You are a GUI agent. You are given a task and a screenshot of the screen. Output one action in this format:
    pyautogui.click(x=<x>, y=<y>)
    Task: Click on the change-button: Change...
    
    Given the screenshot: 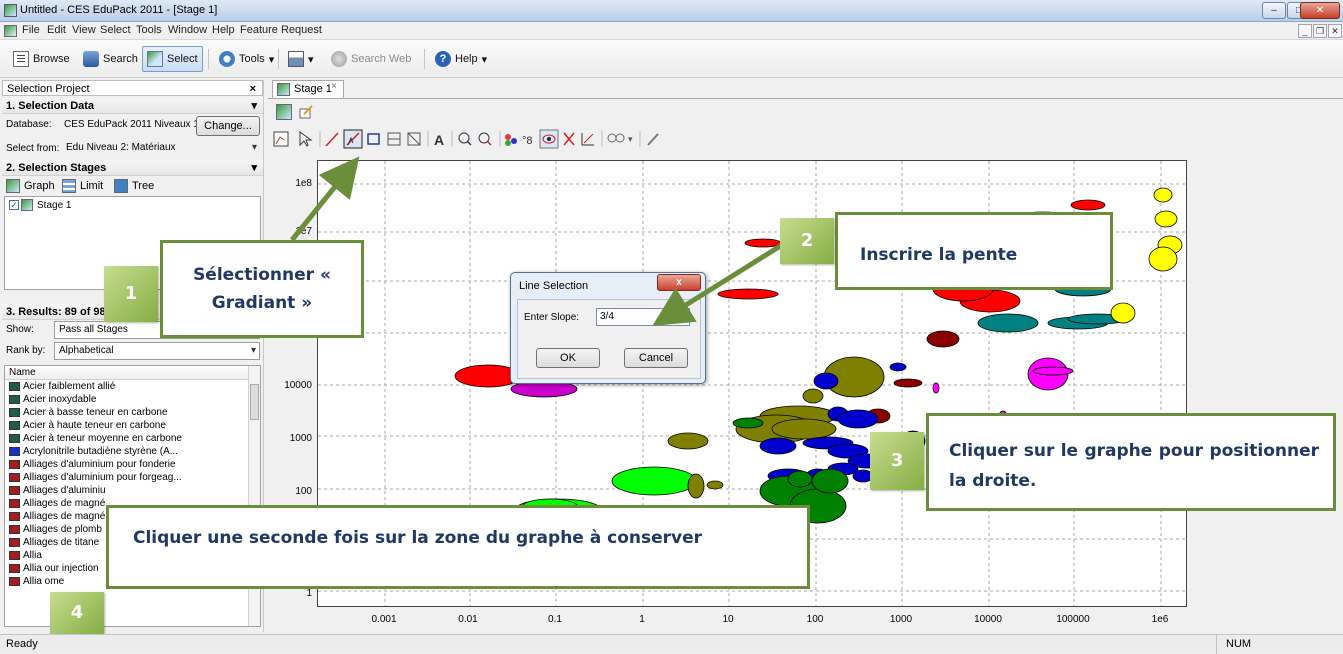 What is the action you would take?
    pyautogui.click(x=228, y=126)
    